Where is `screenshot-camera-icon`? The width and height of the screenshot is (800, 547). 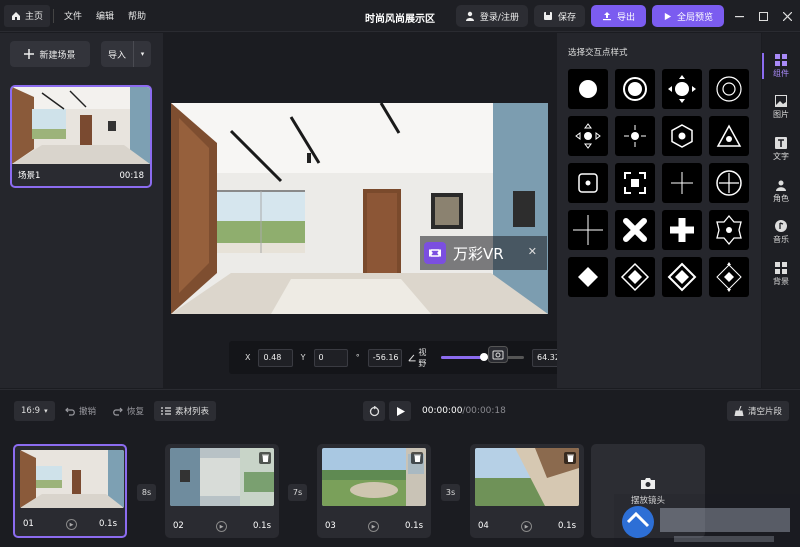 screenshot-camera-icon is located at coordinates (498, 354).